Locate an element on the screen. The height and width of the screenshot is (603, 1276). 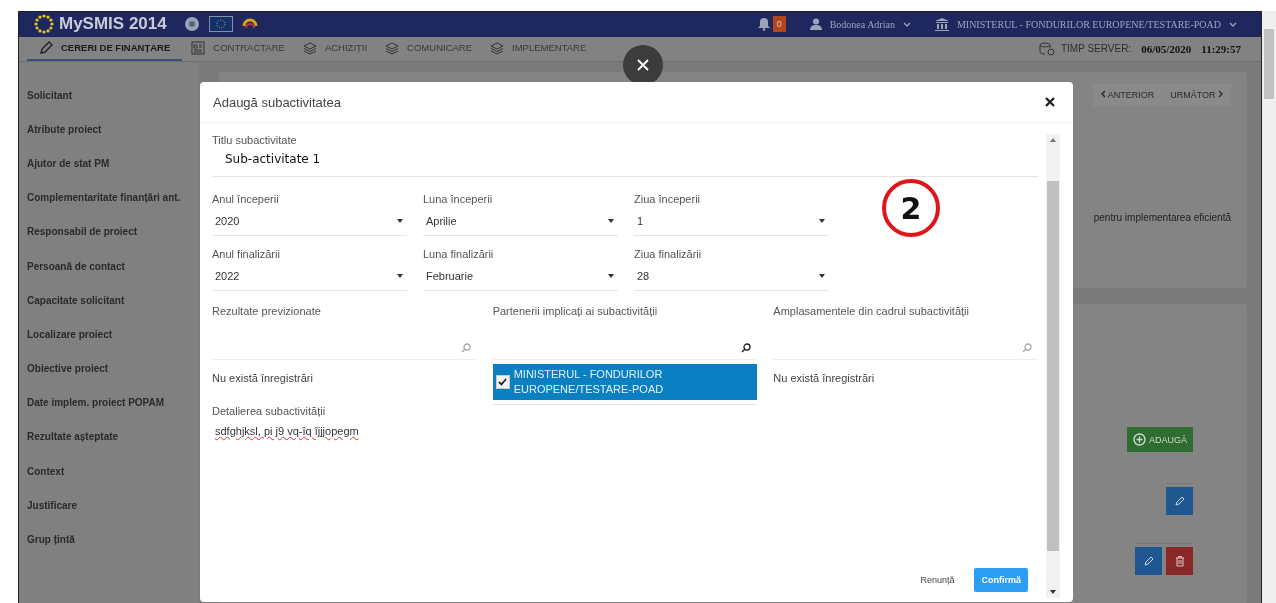
sidebar-item: Justificare is located at coordinates (109, 511).